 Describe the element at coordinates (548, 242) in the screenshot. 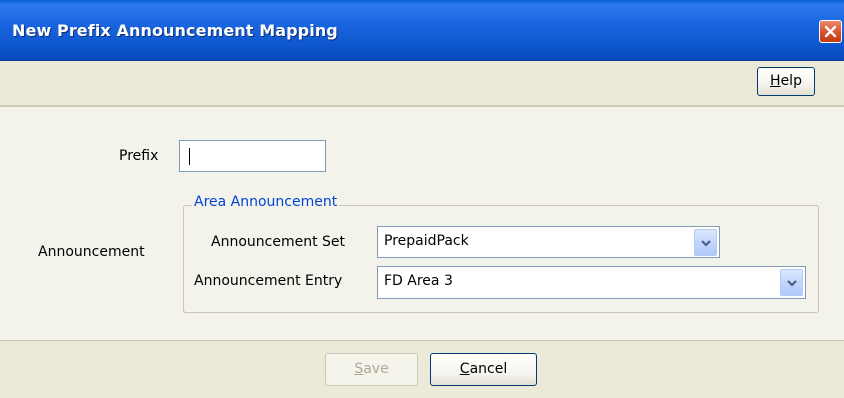

I see `announcement-set-select: PrepaidPack` at that location.